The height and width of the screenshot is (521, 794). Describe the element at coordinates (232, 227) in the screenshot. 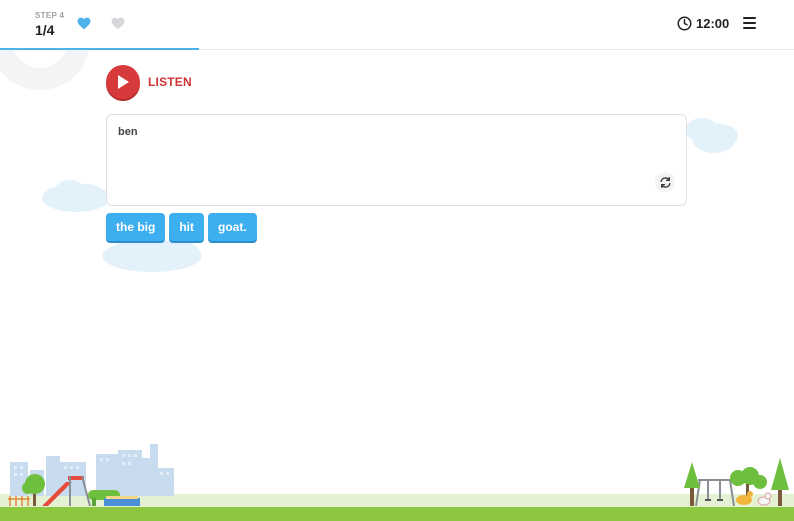

I see `word-chip: goat.` at that location.